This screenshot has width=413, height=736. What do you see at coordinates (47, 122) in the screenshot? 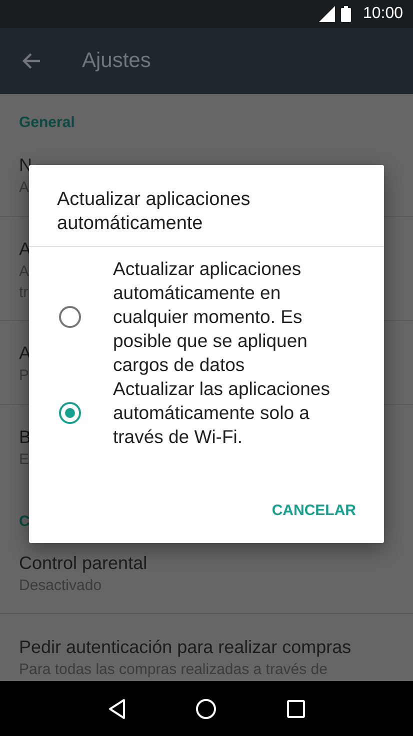
I see `section-header: General` at bounding box center [47, 122].